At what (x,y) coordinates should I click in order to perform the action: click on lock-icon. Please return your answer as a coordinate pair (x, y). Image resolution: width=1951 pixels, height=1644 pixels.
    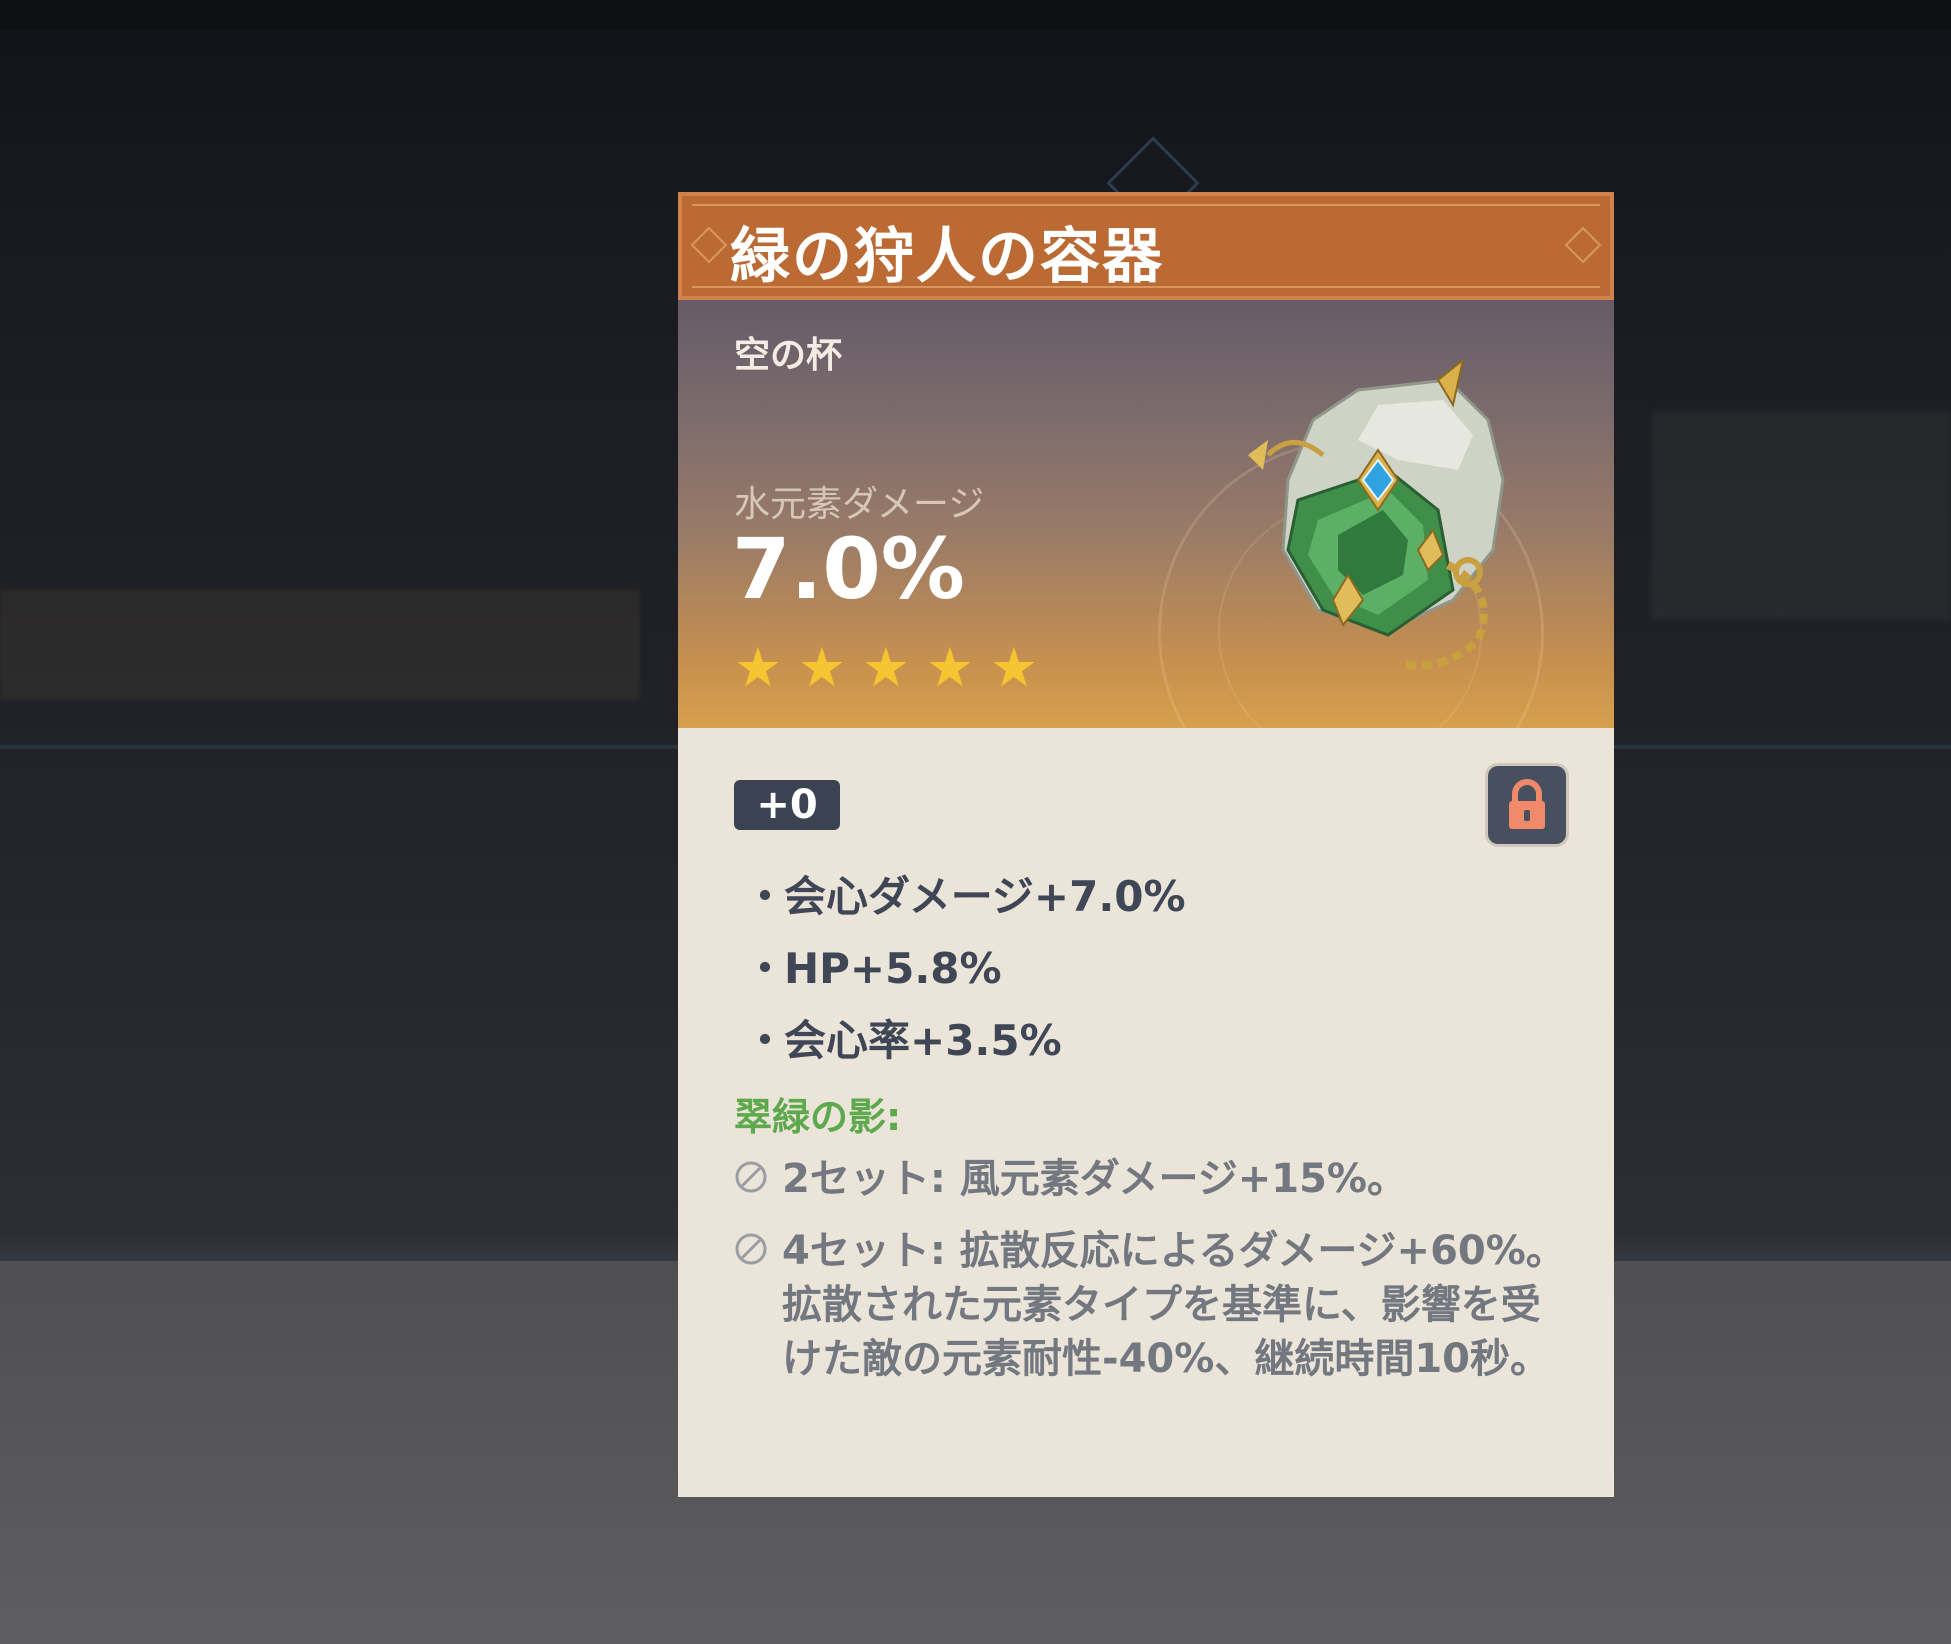
    Looking at the image, I should click on (1527, 804).